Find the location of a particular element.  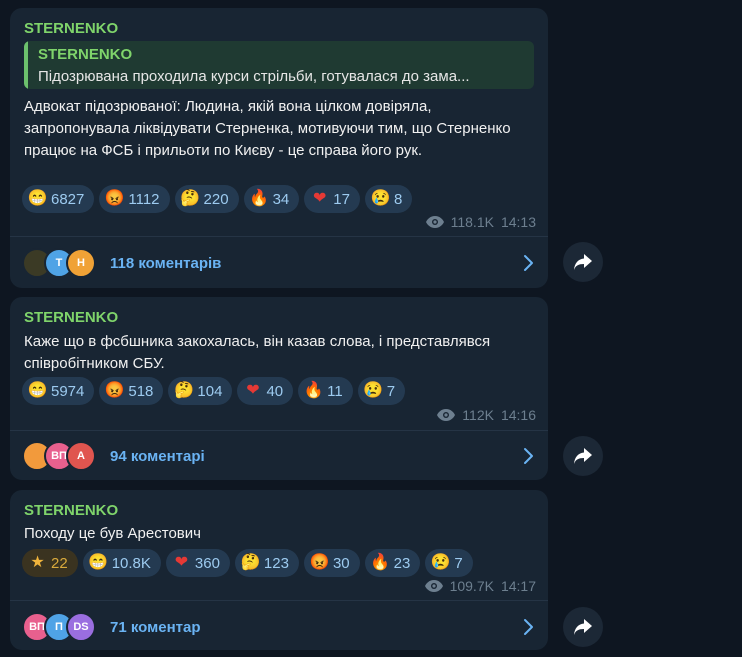

reaction-count: 23 is located at coordinates (402, 563).